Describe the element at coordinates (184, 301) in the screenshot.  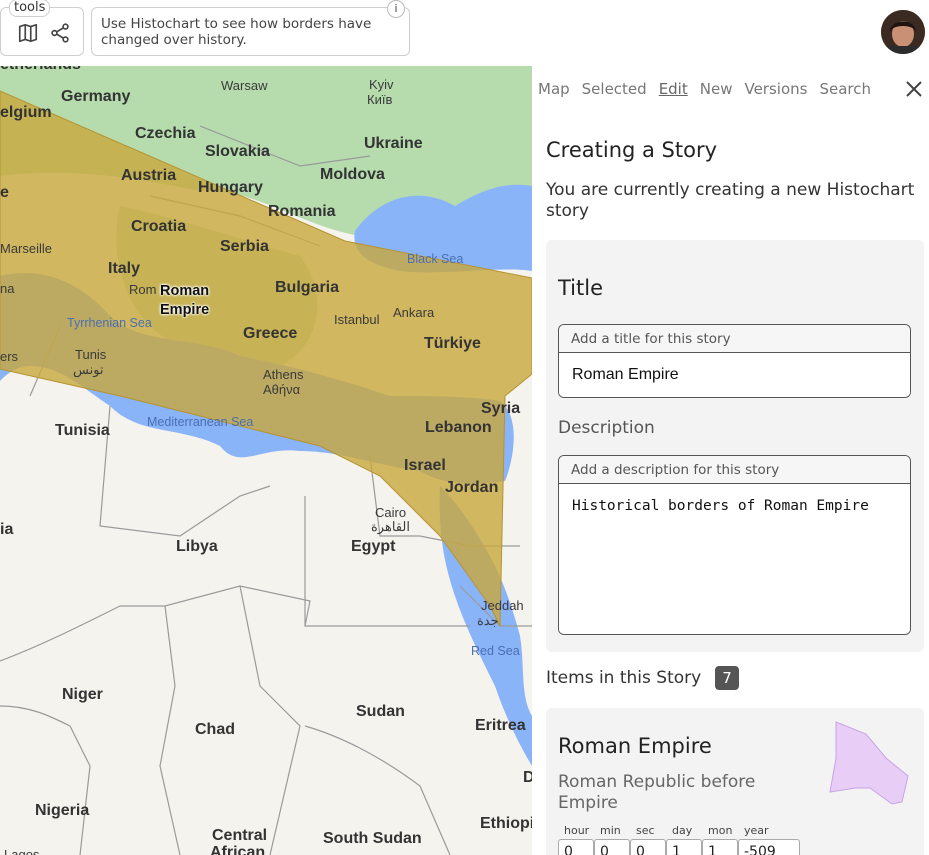
I see `roman-empire-map-label: Roman Empire` at that location.